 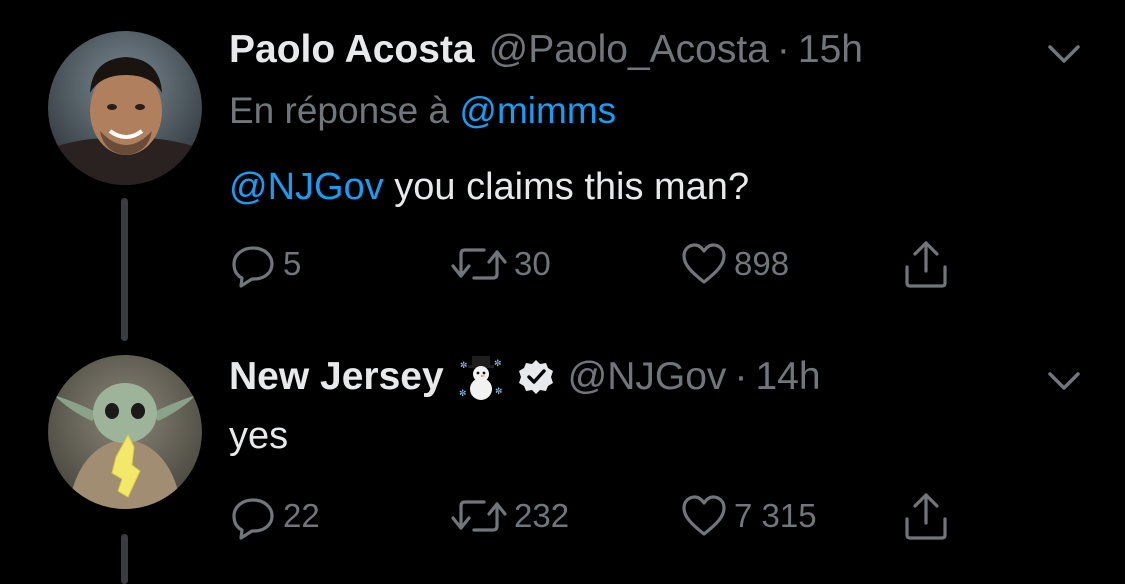 I want to click on like-button: 898, so click(x=734, y=264).